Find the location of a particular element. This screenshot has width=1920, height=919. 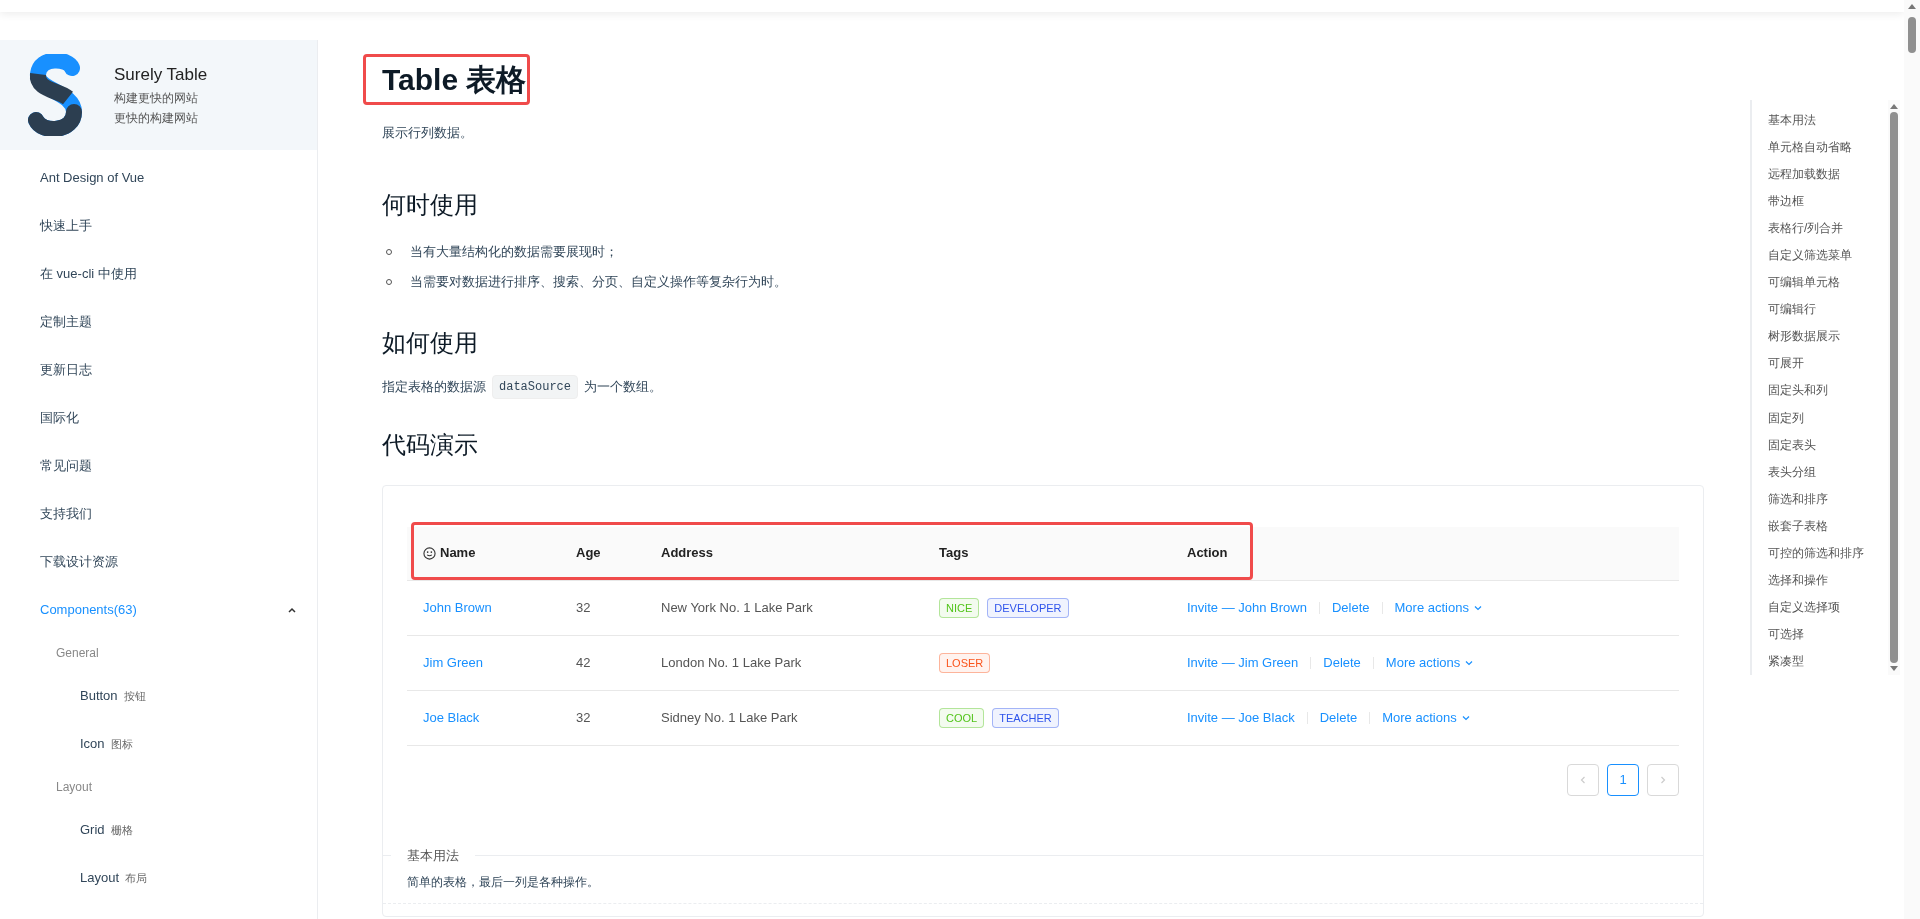

table-cell: Sidney No. 1 Lake Park is located at coordinates (729, 717).